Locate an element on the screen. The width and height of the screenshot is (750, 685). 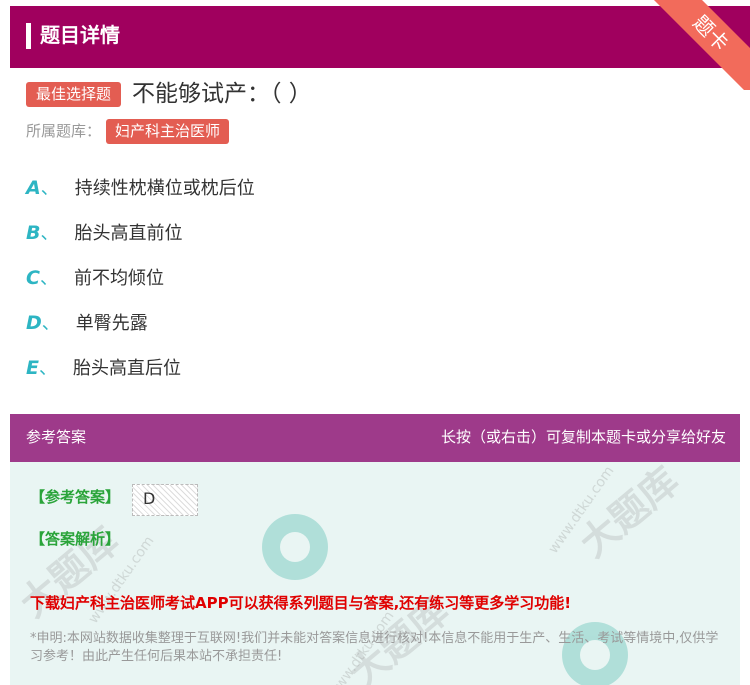
option-text: 前不均倾位 is located at coordinates (118, 278).